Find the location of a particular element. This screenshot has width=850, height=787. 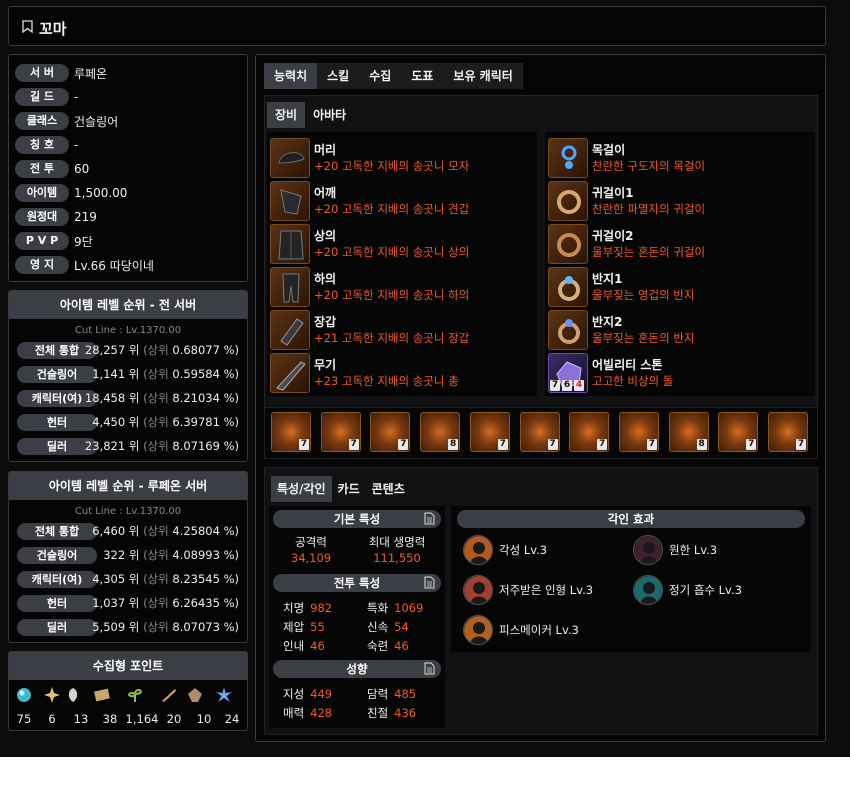

engraving-item: 원한 Lv.3 is located at coordinates (675, 550).